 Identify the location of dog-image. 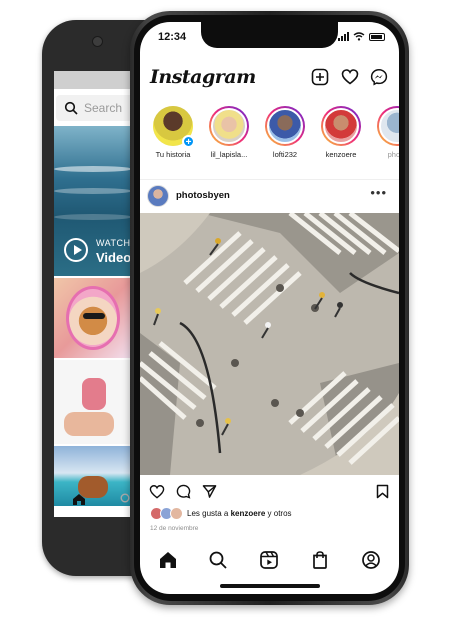
(93, 318).